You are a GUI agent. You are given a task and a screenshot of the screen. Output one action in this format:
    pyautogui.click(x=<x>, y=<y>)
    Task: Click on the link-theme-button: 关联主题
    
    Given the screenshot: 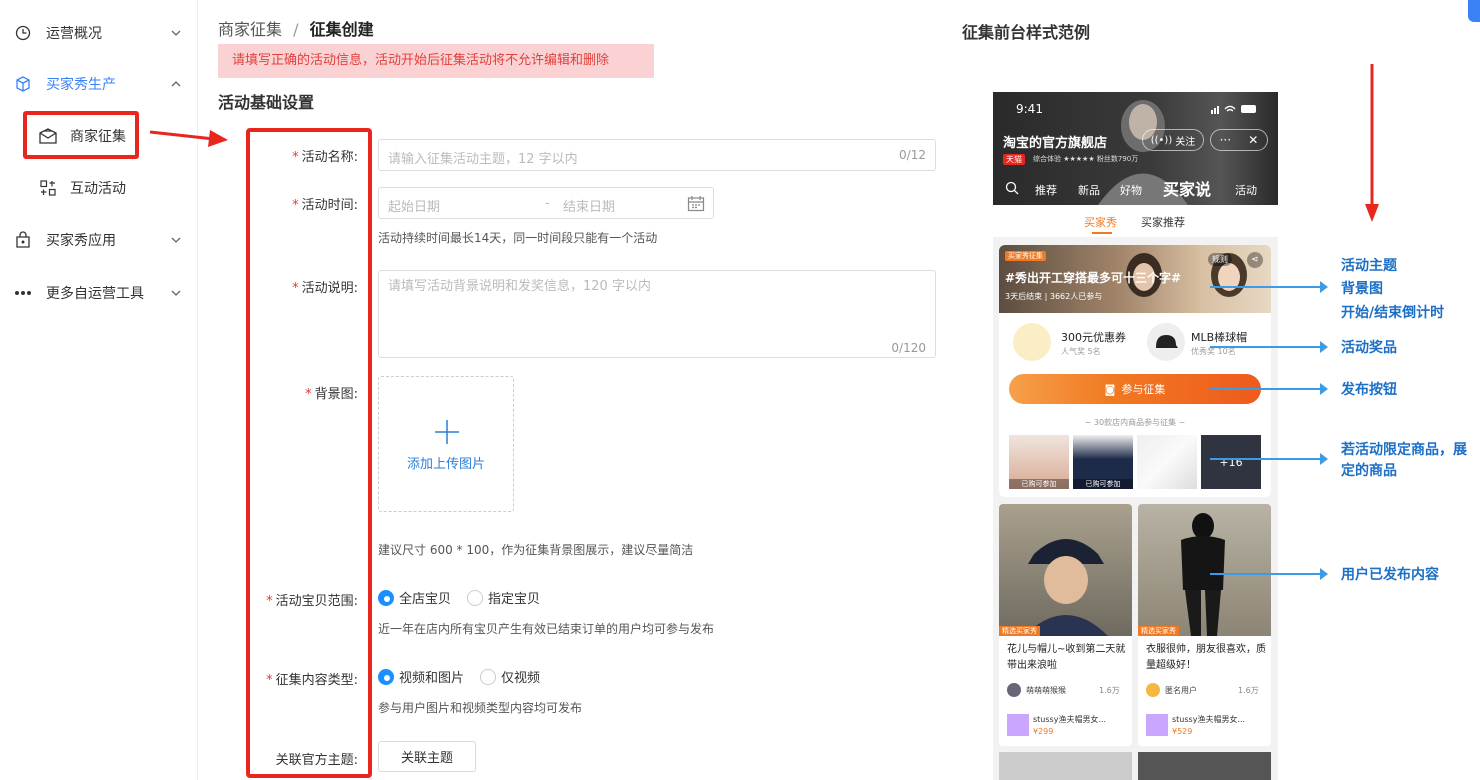 What is the action you would take?
    pyautogui.click(x=427, y=756)
    